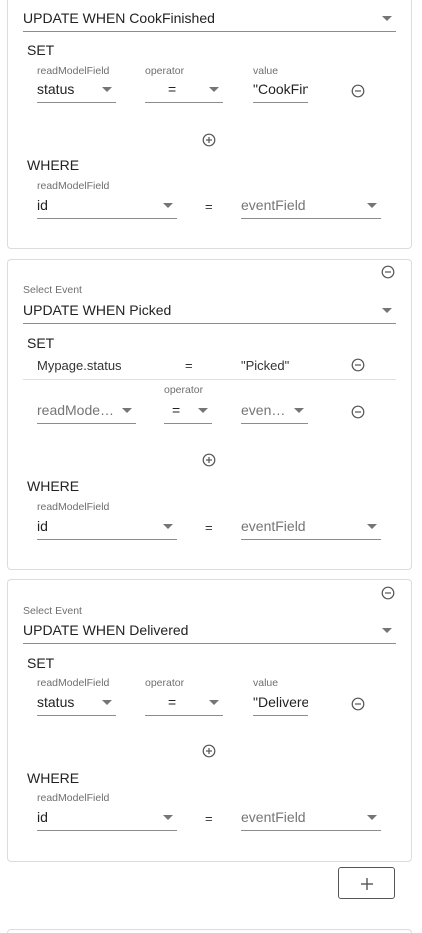 The height and width of the screenshot is (933, 422). Describe the element at coordinates (209, 312) in the screenshot. I see `event-select: UPDATE WHEN Picked` at that location.